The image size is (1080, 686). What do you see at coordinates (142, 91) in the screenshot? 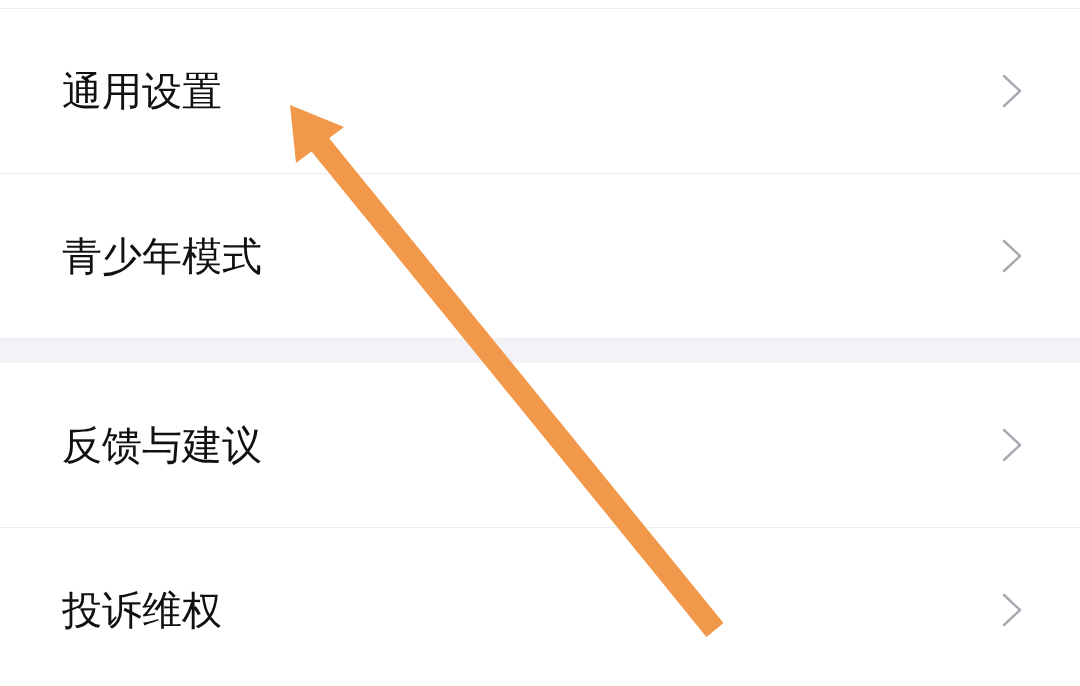
I see `item-label: 通用设置` at bounding box center [142, 91].